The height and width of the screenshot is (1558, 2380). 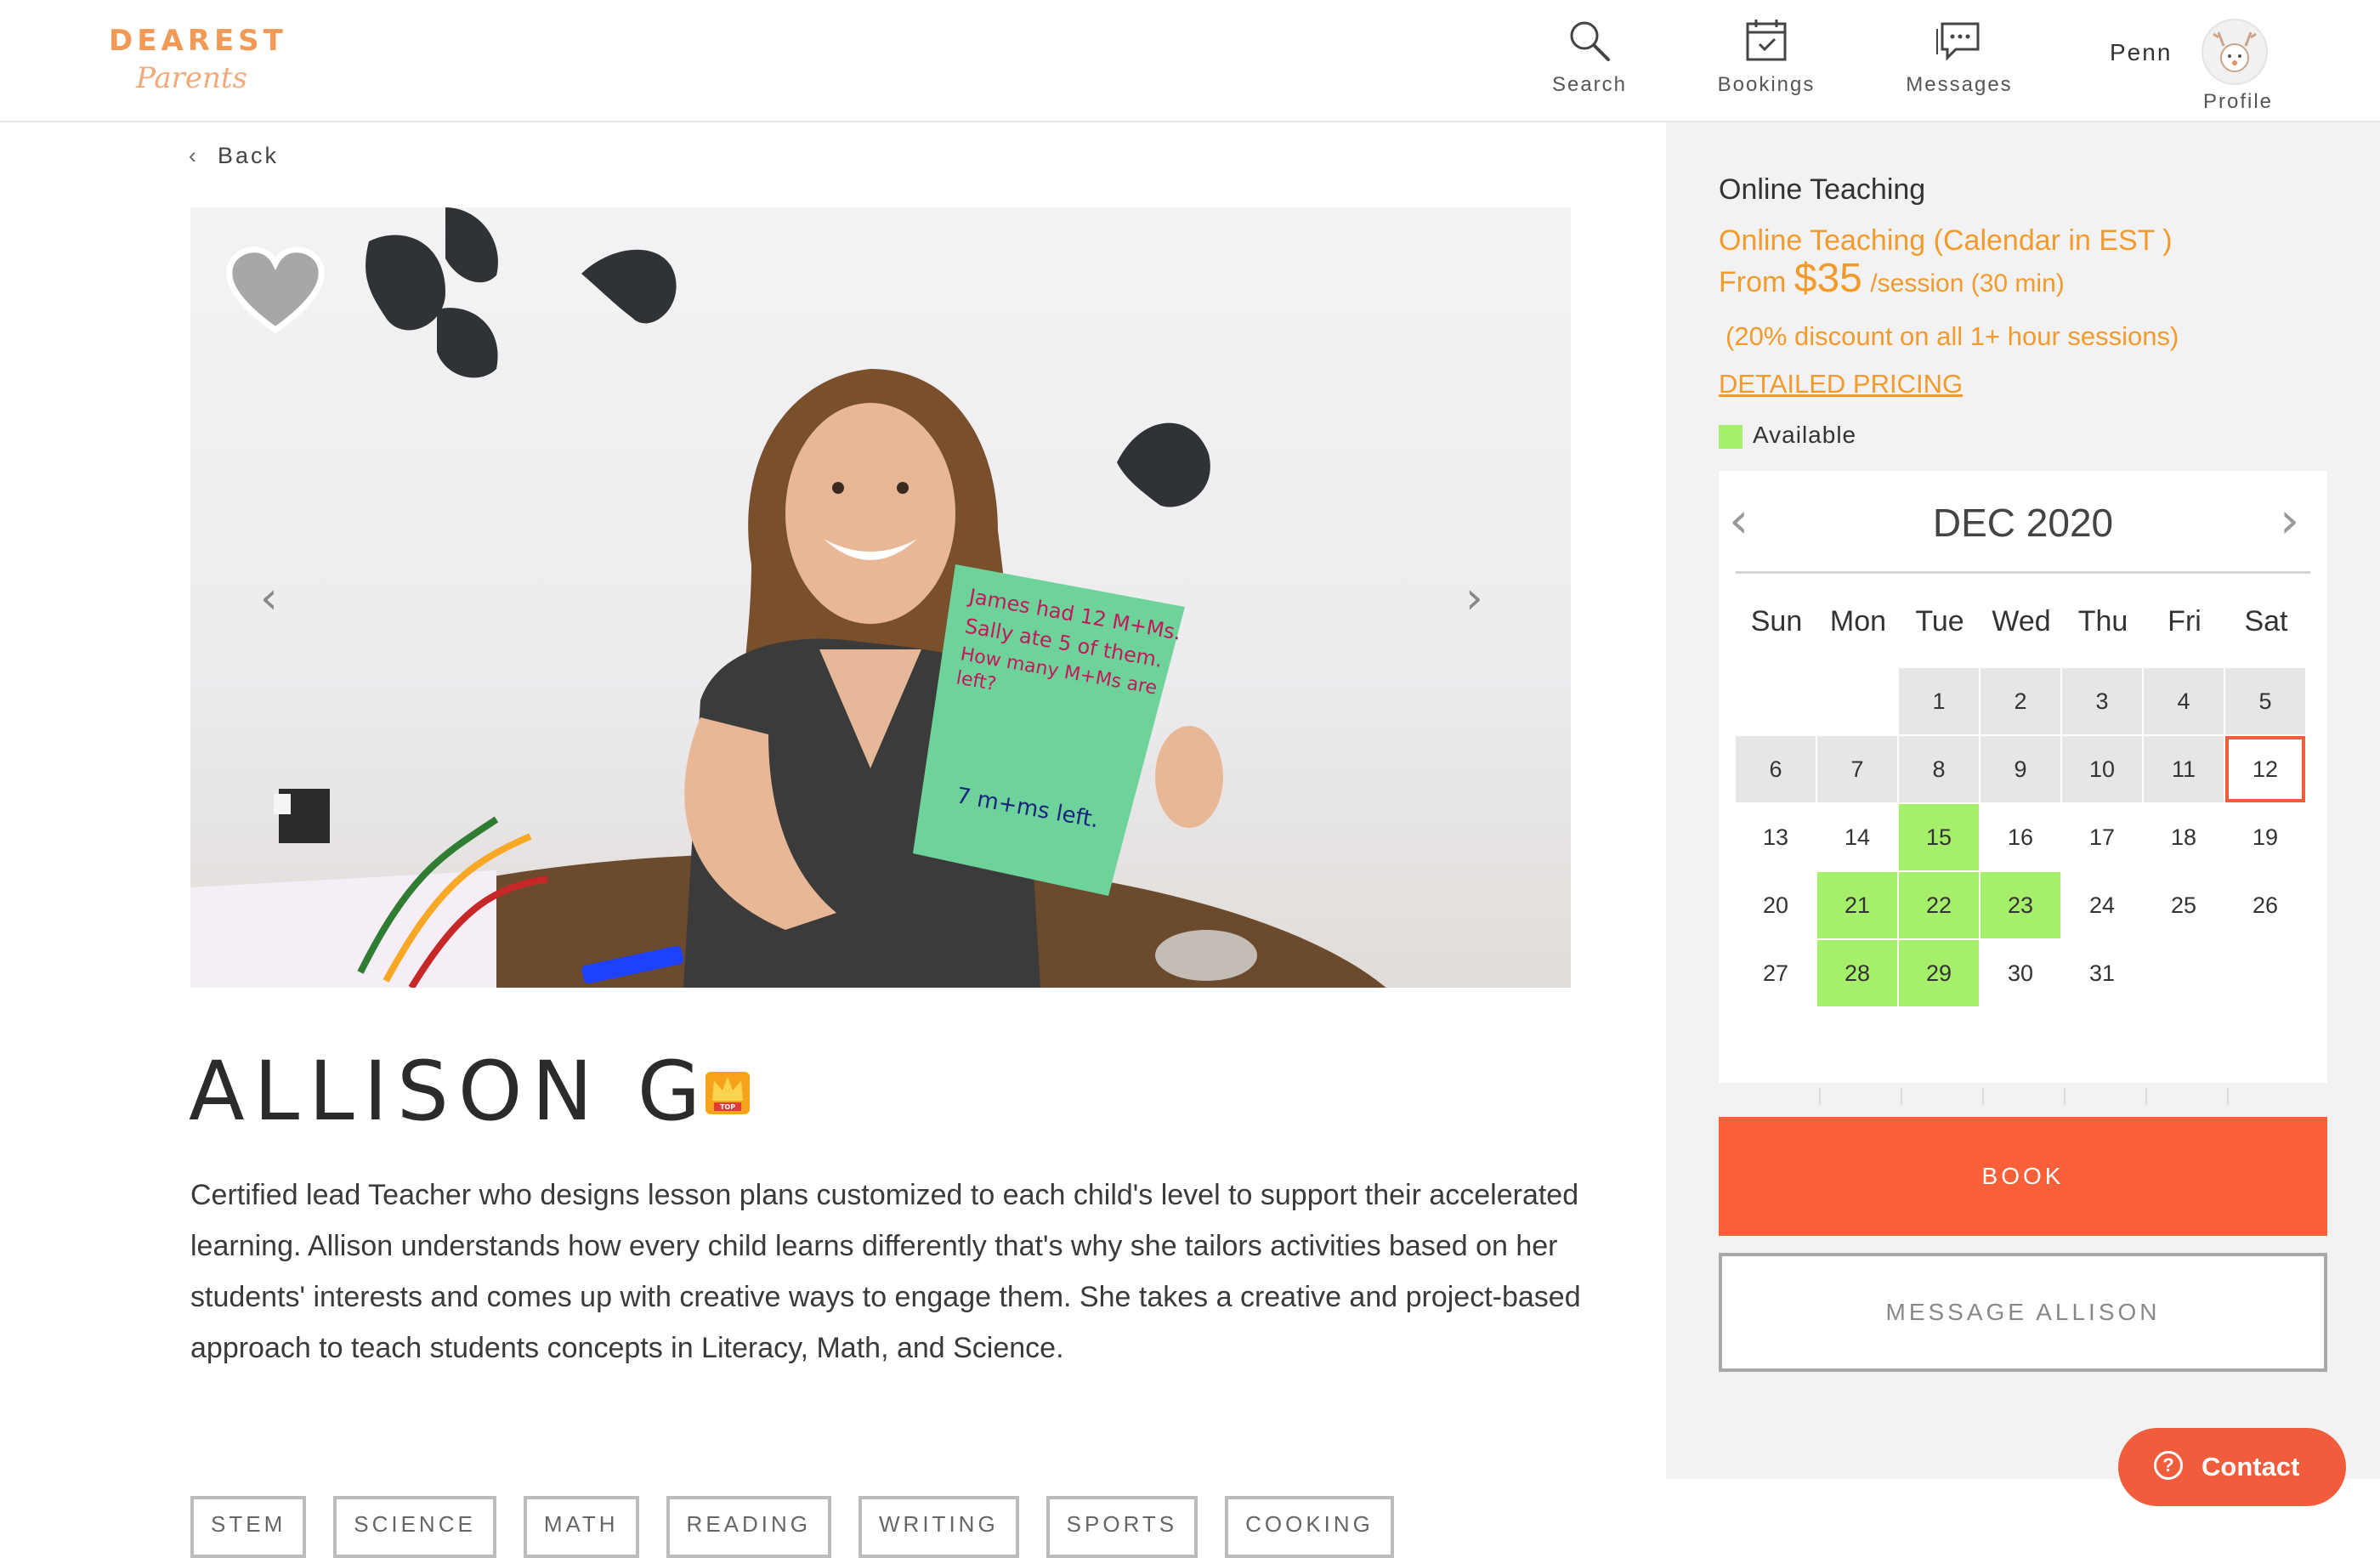 I want to click on user-name: Penn, so click(x=2141, y=52).